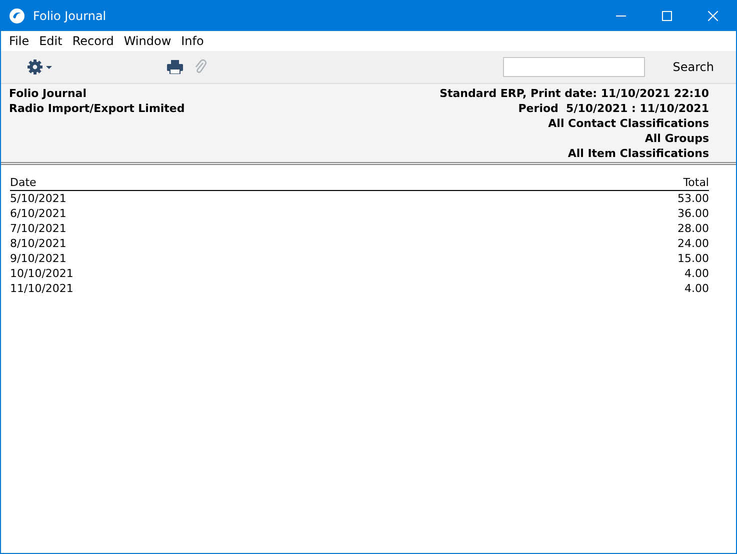 The width and height of the screenshot is (737, 554). Describe the element at coordinates (97, 108) in the screenshot. I see `report-title: Radio Import/Export Limited` at that location.